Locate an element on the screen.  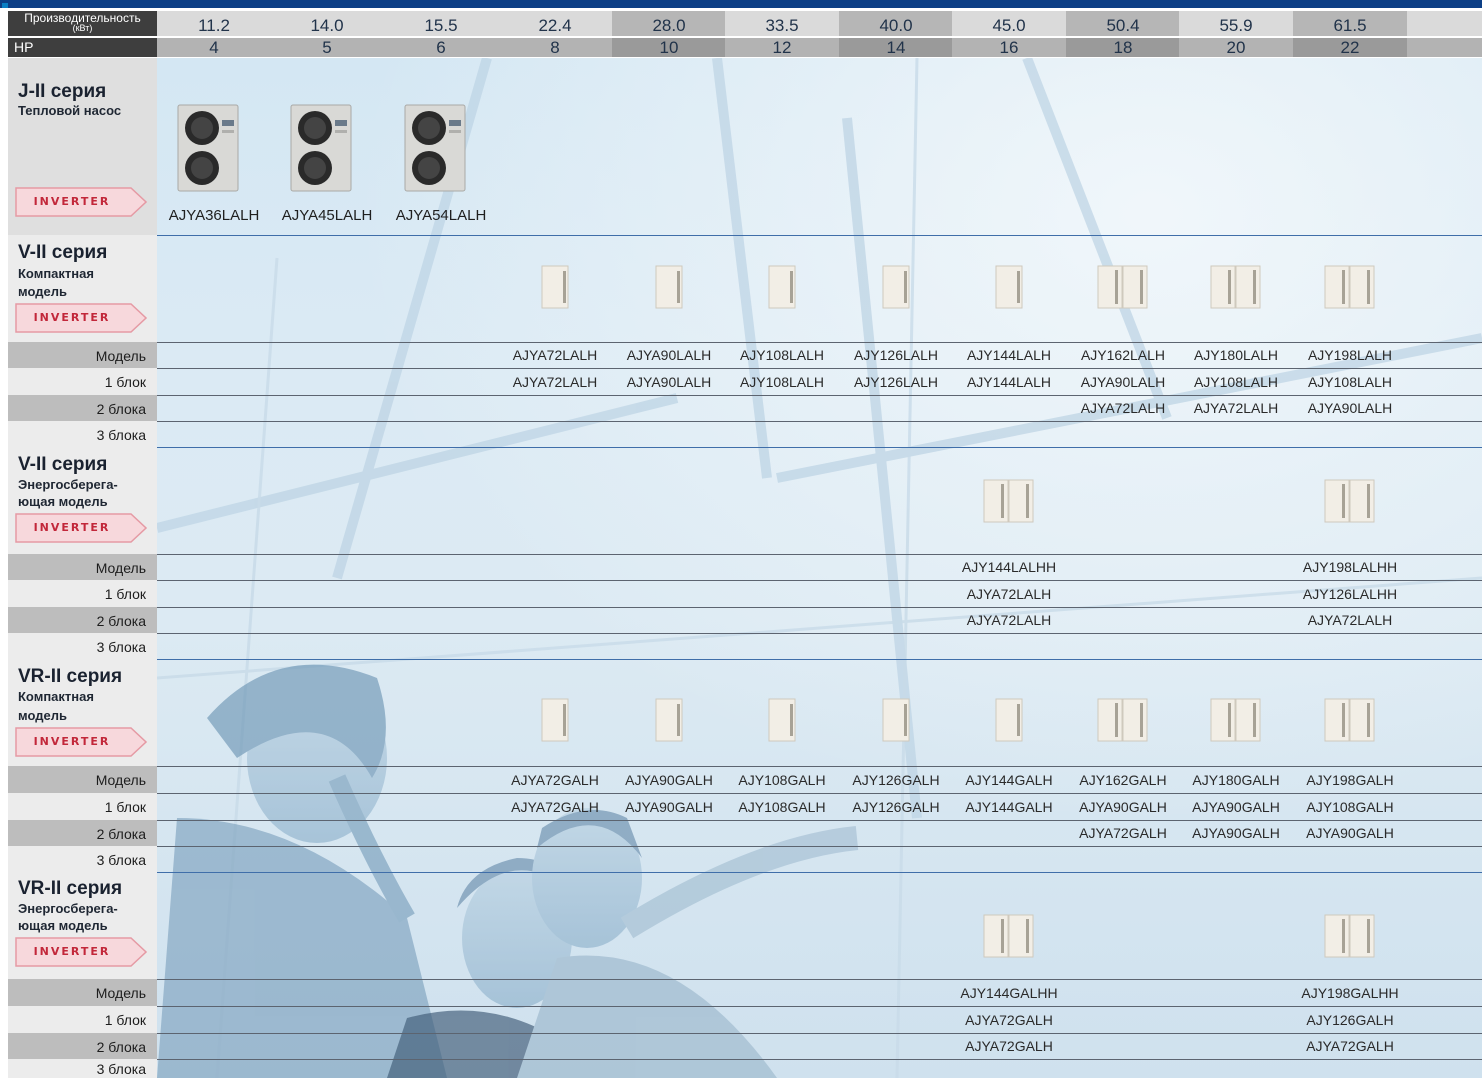
table-cell: AJY144LALH is located at coordinates (1009, 355).